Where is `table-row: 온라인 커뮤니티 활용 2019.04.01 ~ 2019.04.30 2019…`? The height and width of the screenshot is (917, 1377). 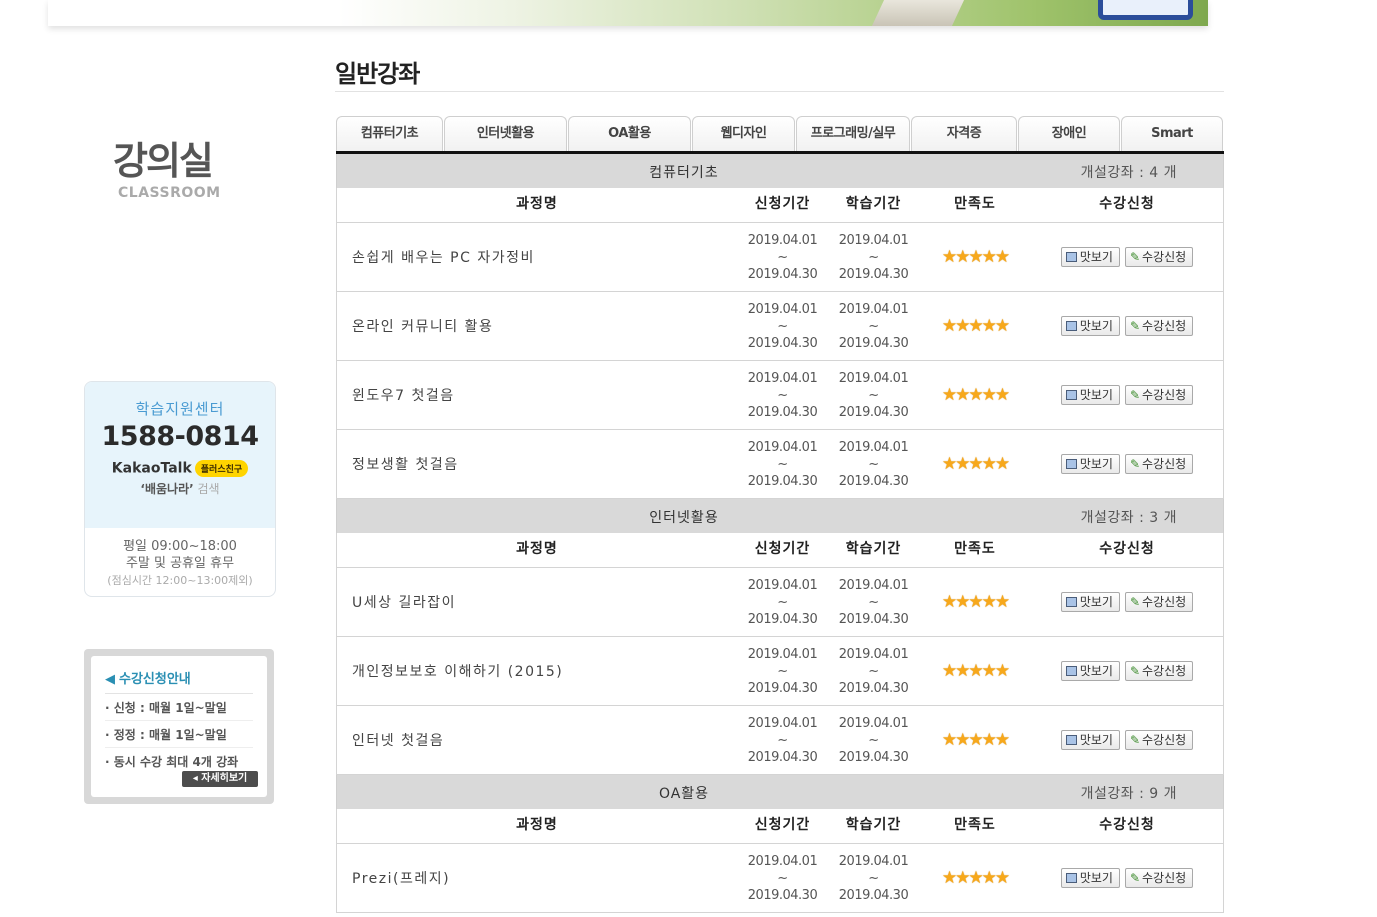
table-row: 온라인 커뮤니티 활용 2019.04.01 ~ 2019.04.30 2019… is located at coordinates (780, 326).